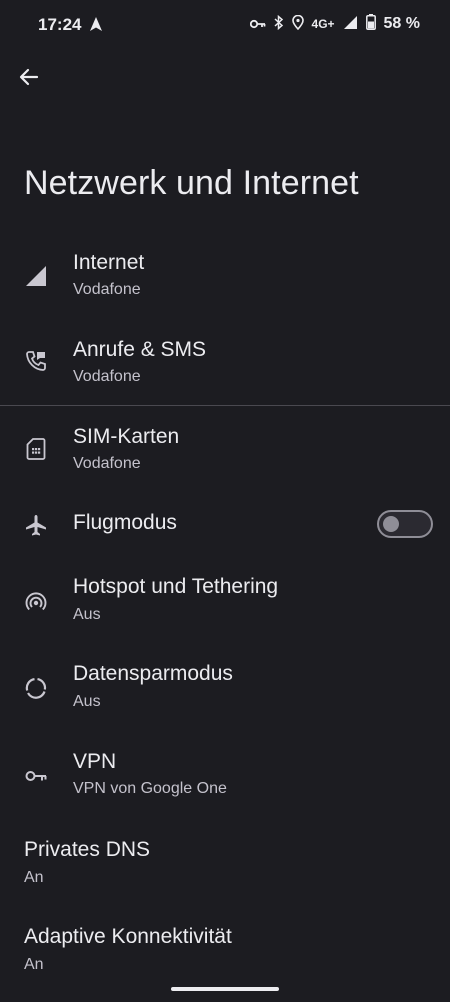 This screenshot has height=1002, width=450. Describe the element at coordinates (405, 524) in the screenshot. I see `airplane-mode-toggle` at that location.